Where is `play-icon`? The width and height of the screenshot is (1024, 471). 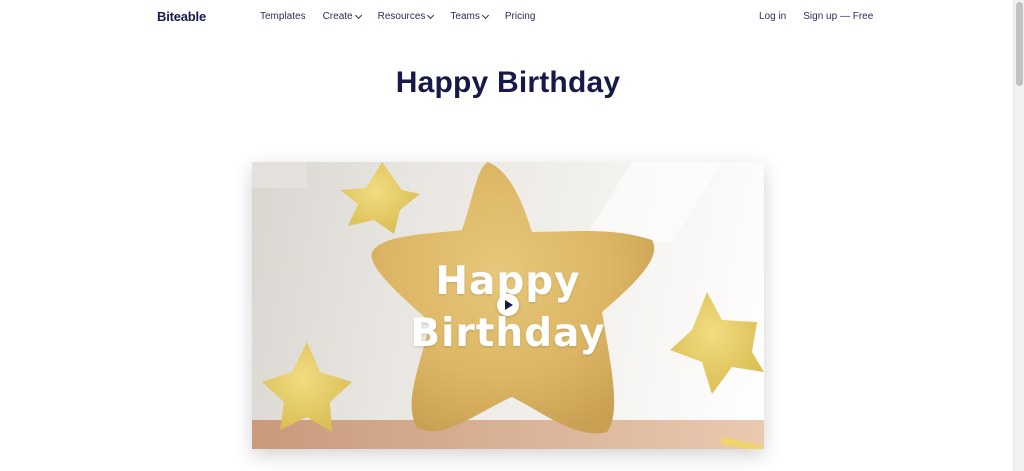
play-icon is located at coordinates (509, 305).